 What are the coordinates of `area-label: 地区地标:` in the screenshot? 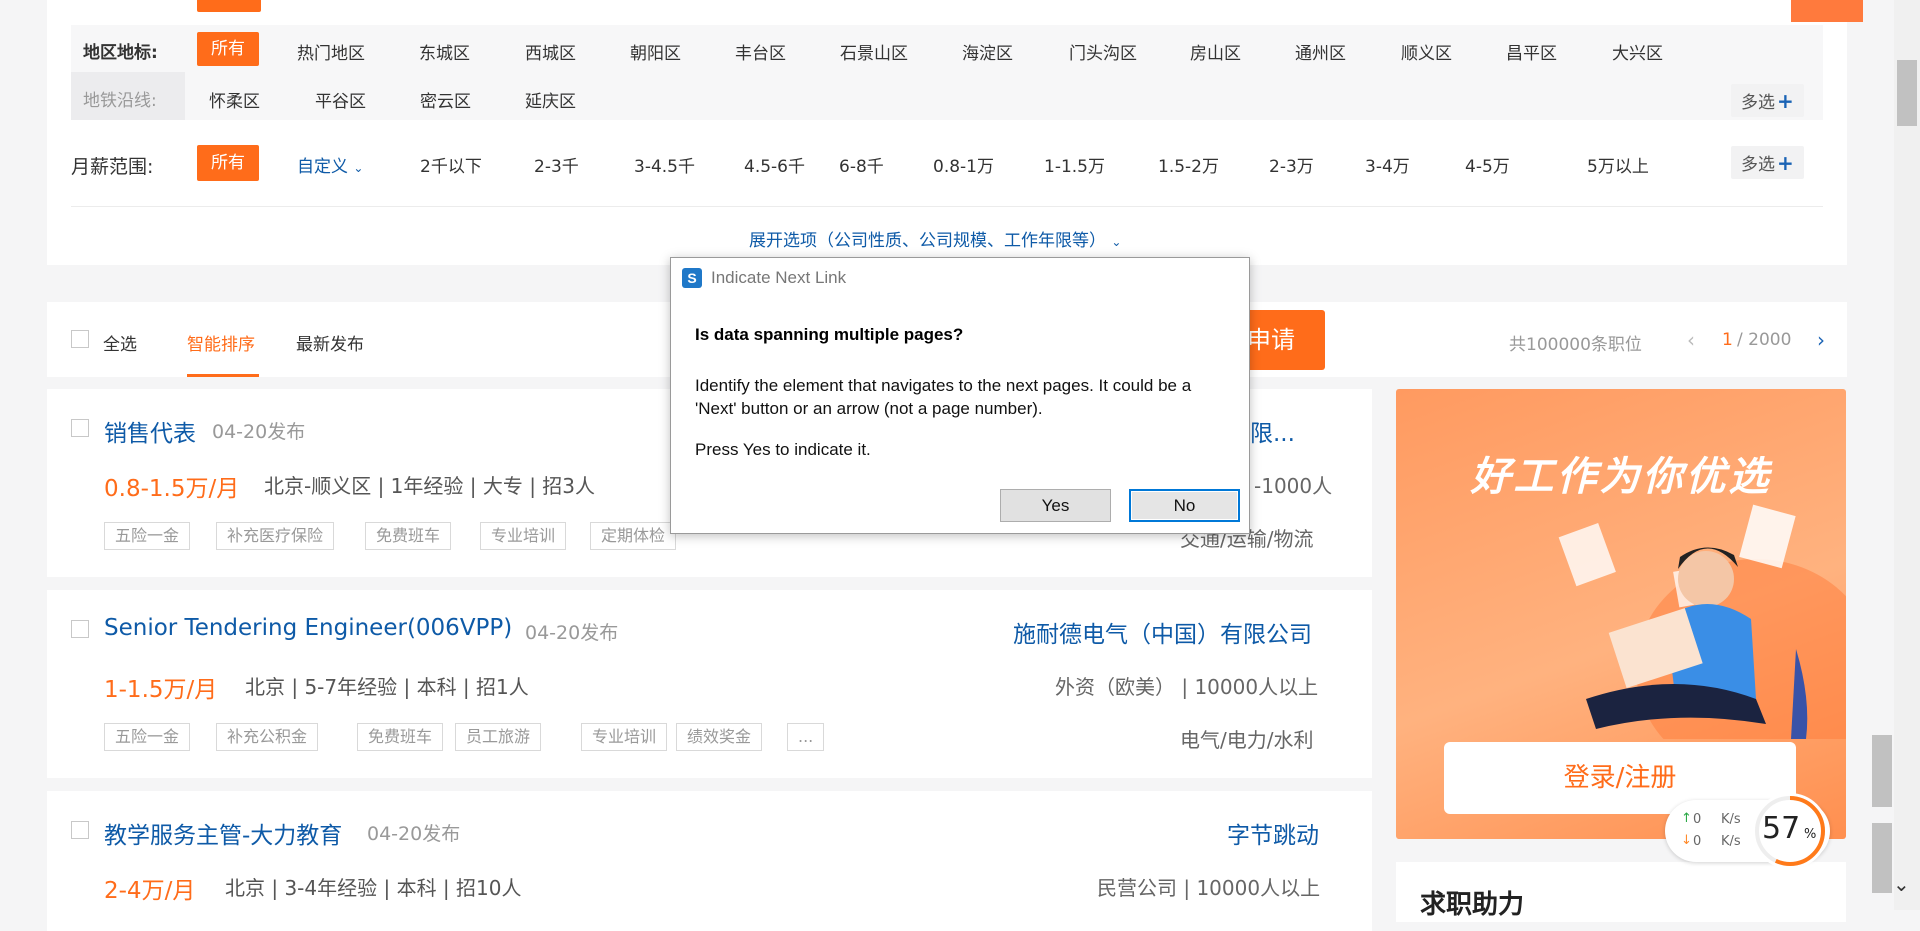 It's located at (120, 53).